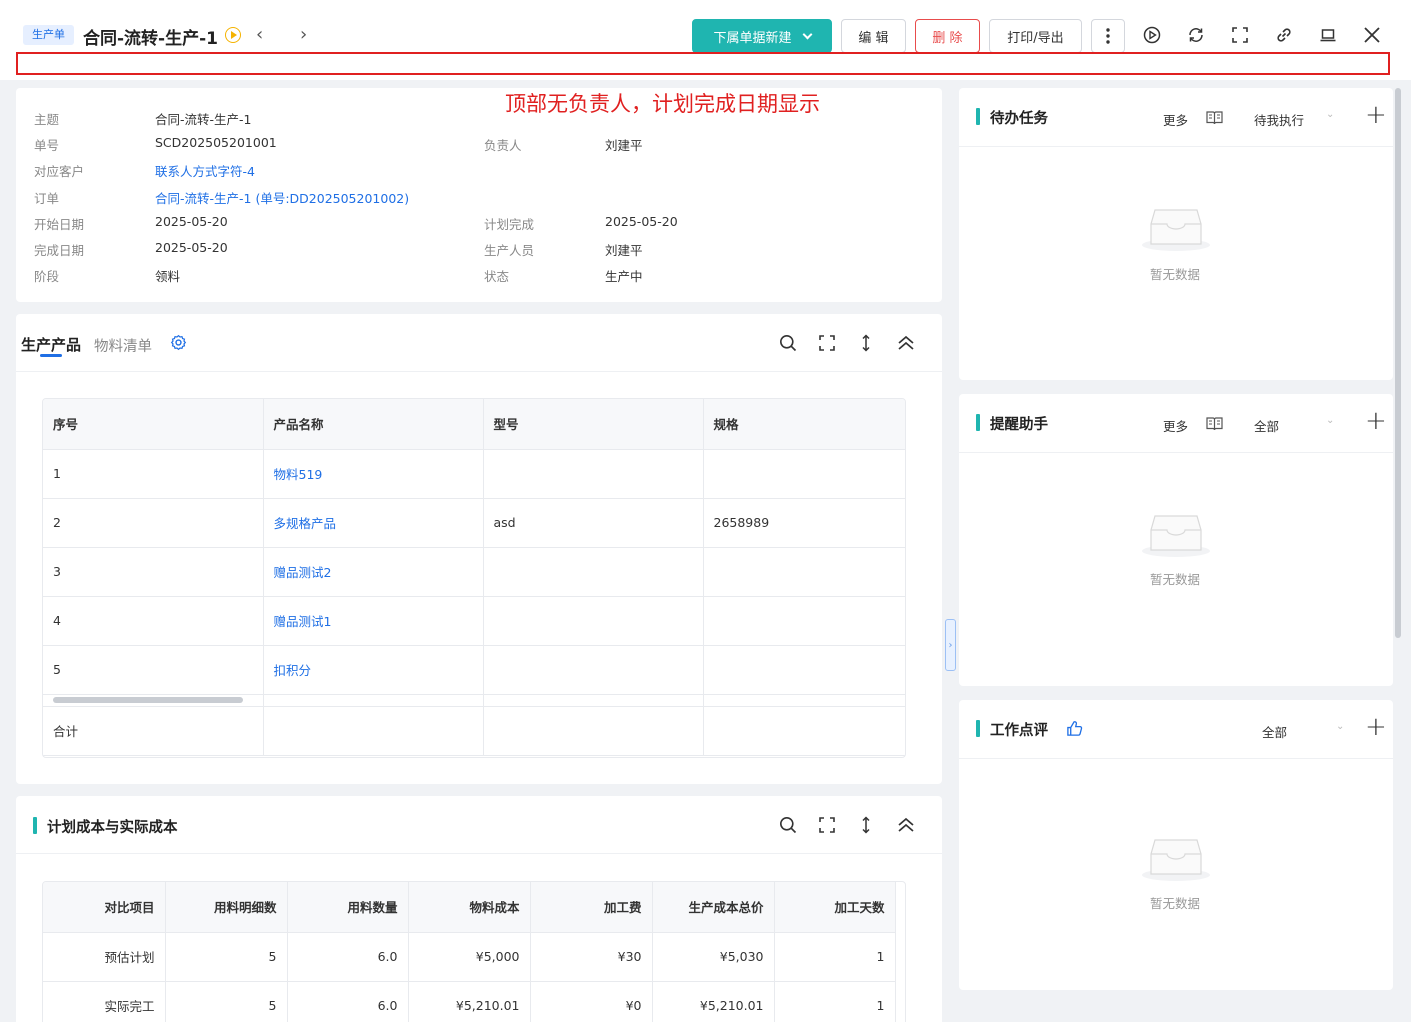 The height and width of the screenshot is (1022, 1411). What do you see at coordinates (950, 645) in the screenshot?
I see `side-panel-collapse-handle: ›` at bounding box center [950, 645].